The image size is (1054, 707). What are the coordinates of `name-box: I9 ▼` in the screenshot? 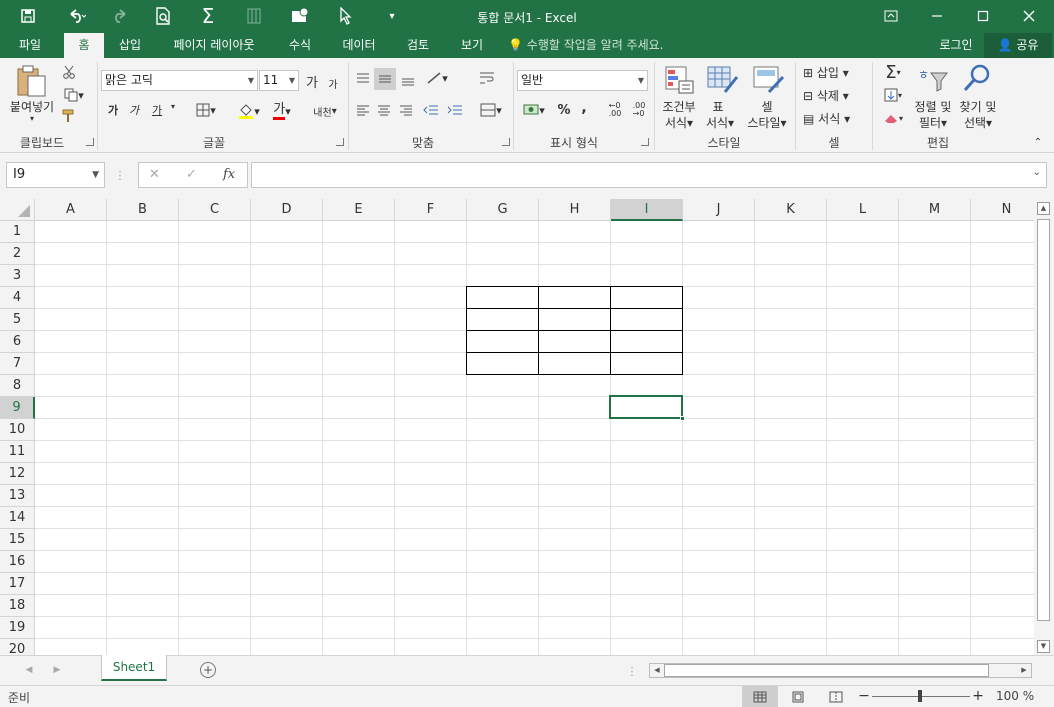 It's located at (55, 175).